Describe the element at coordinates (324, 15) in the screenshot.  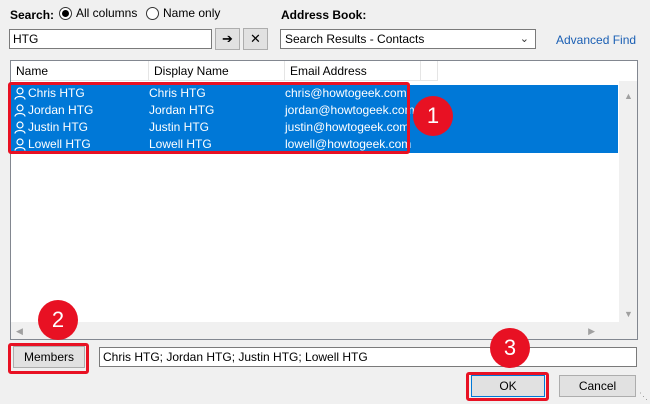
I see `address-book-label: Address Book:` at that location.